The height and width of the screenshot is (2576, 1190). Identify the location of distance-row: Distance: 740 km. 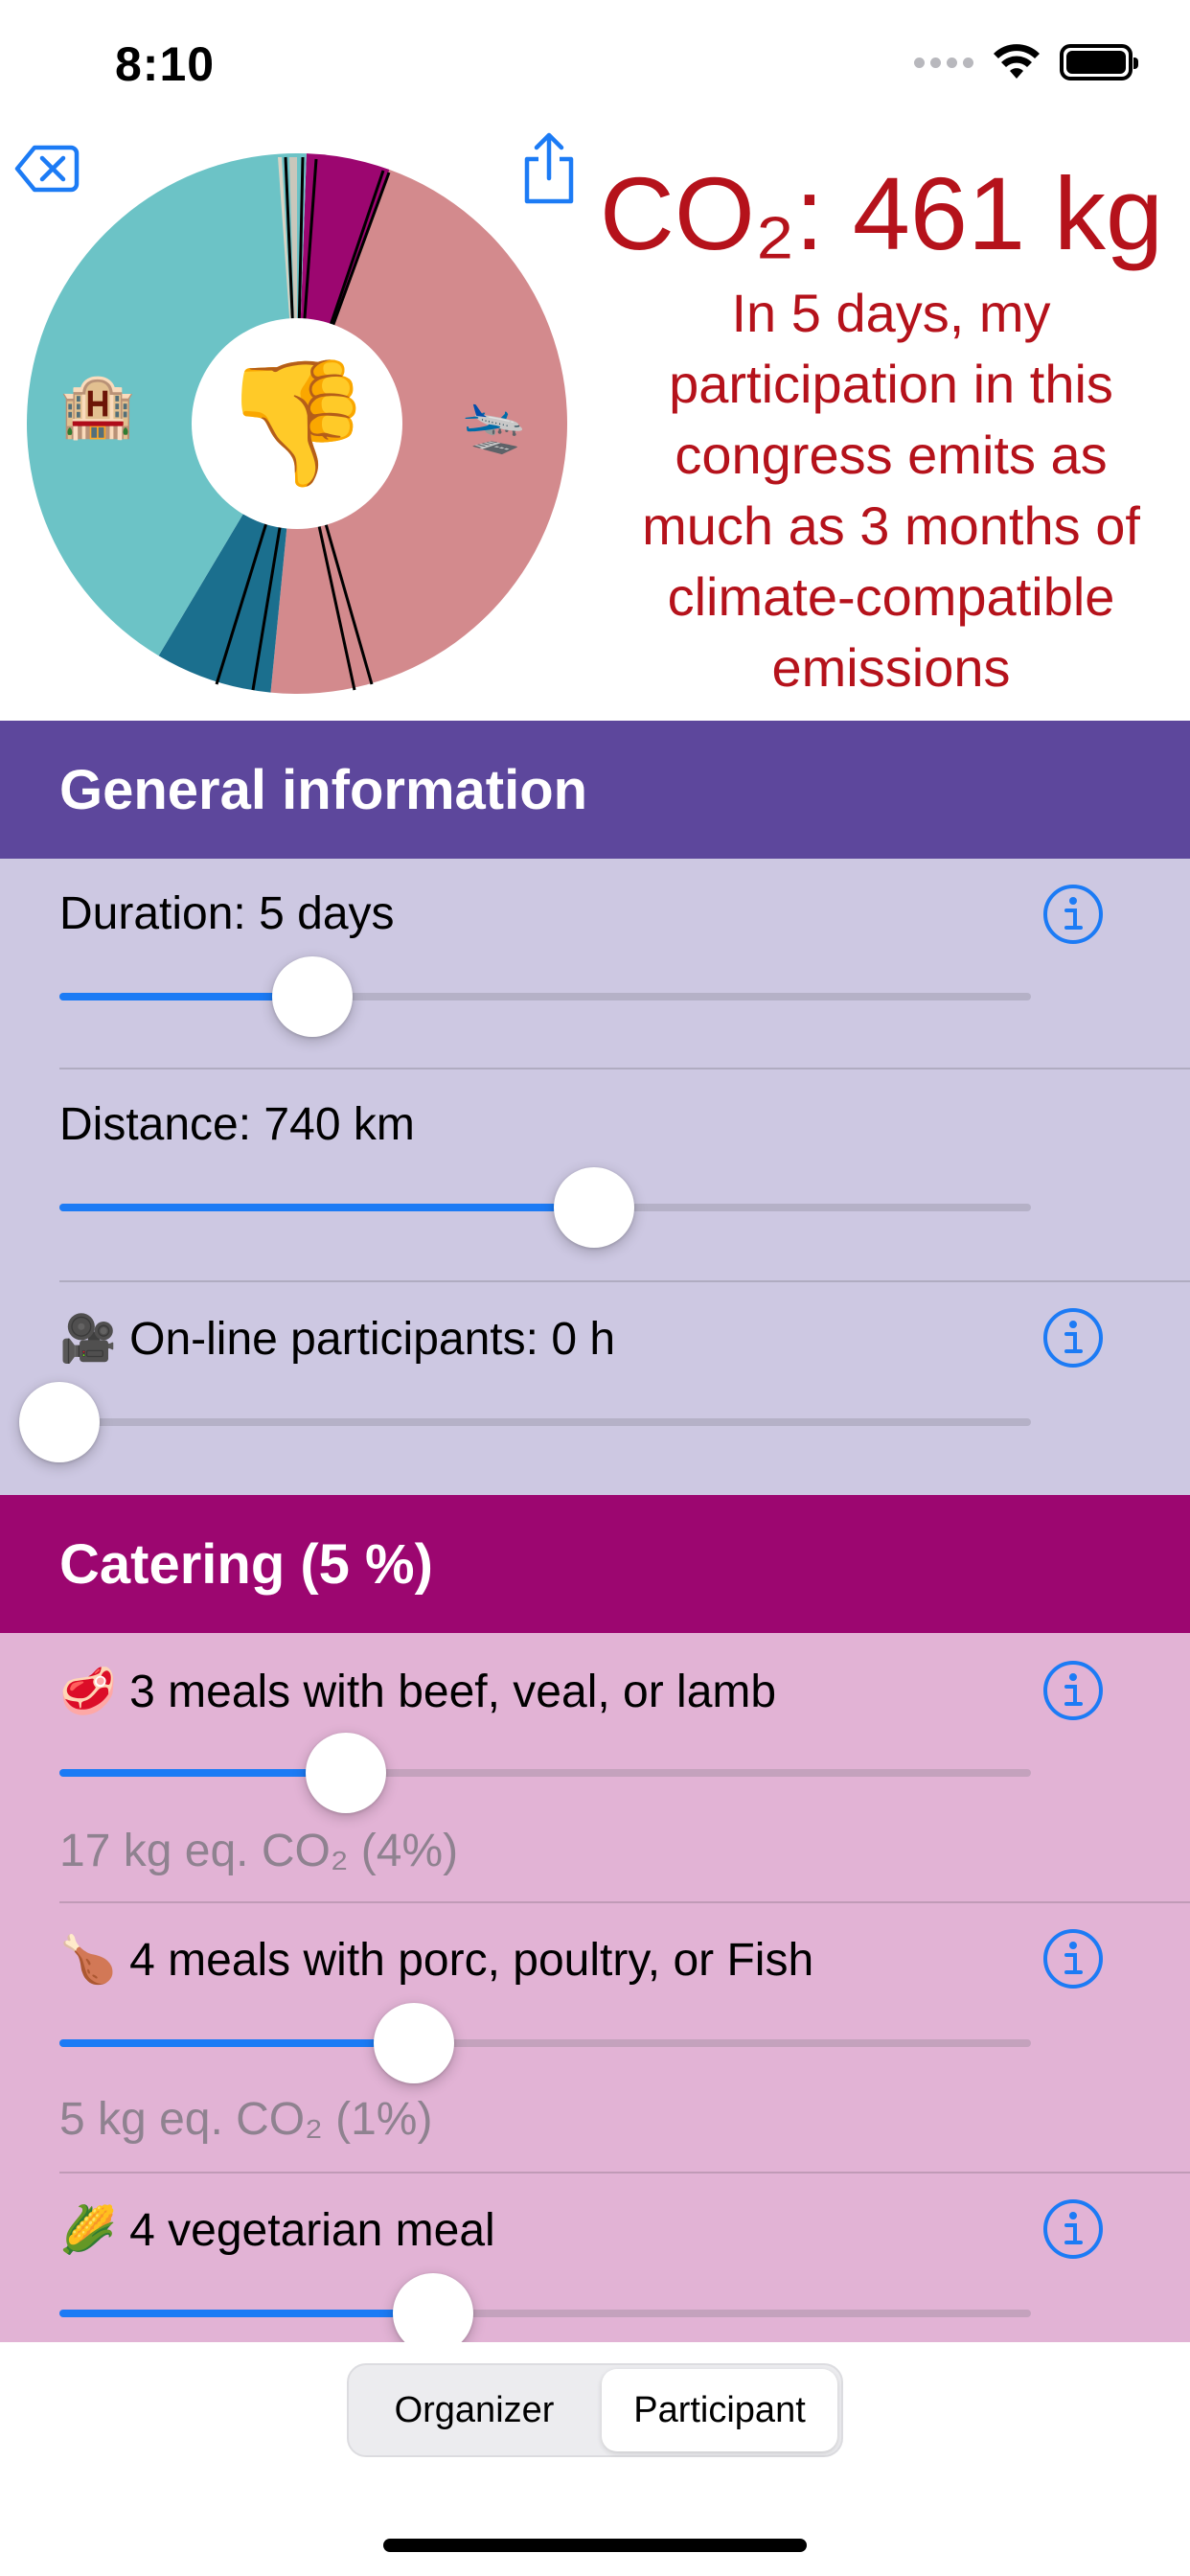
(595, 1176).